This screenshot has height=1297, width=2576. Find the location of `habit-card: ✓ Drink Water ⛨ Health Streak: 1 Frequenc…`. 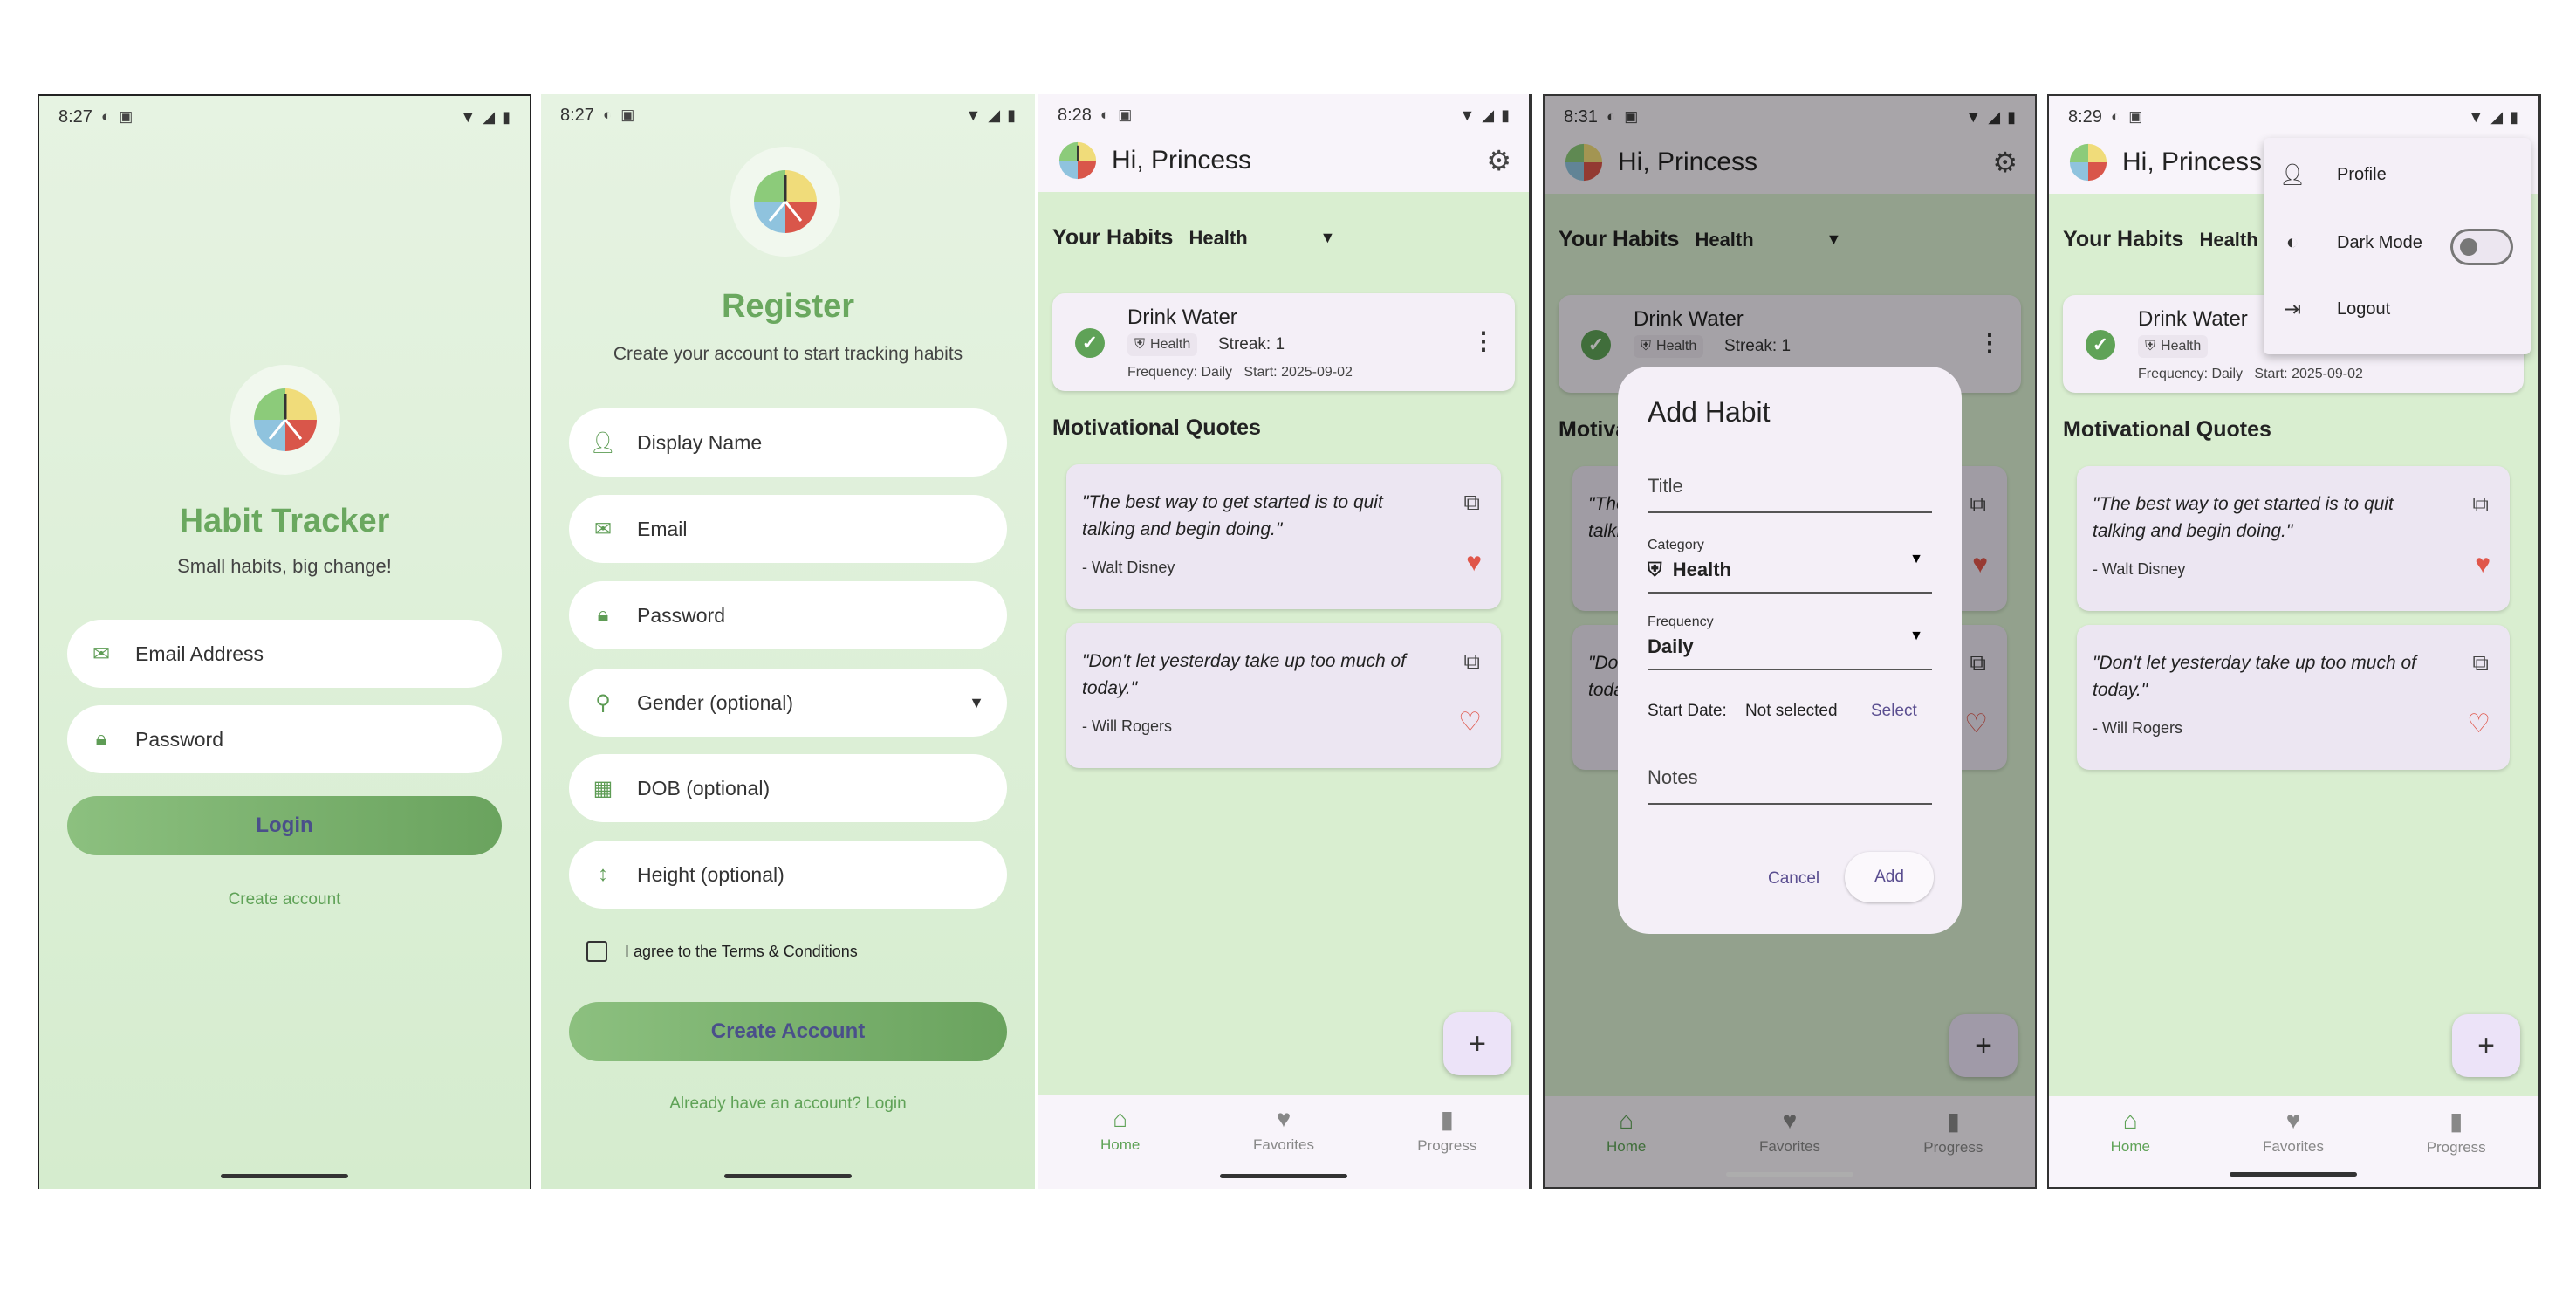

habit-card: ✓ Drink Water ⛨ Health Streak: 1 Frequenc… is located at coordinates (1283, 342).